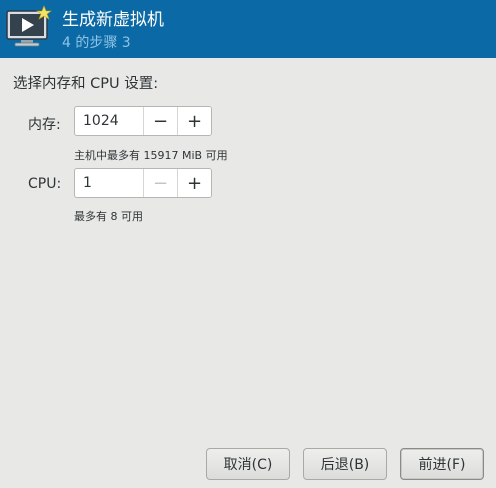  I want to click on cpu-label: CPU:, so click(45, 184).